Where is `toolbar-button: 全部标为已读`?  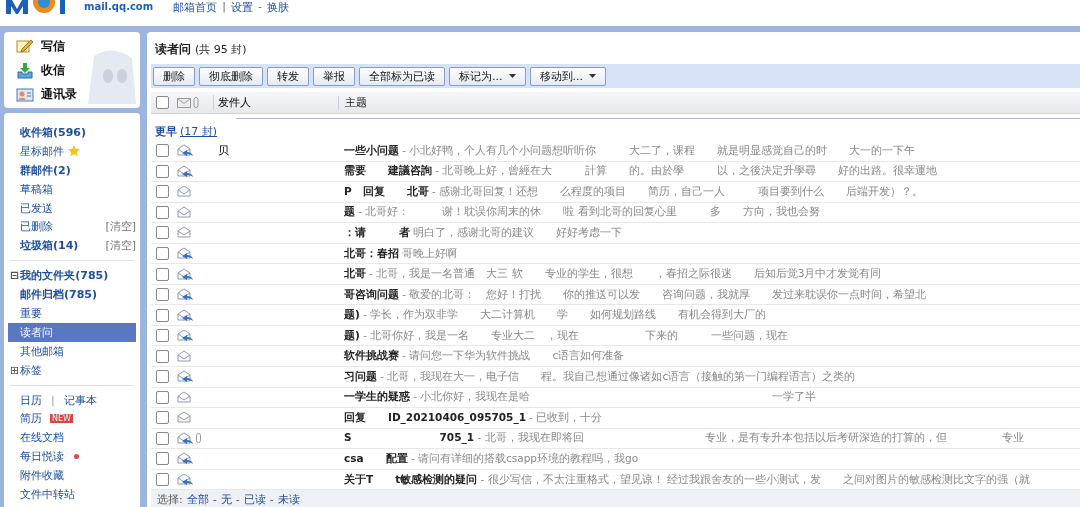 toolbar-button: 全部标为已读 is located at coordinates (402, 76).